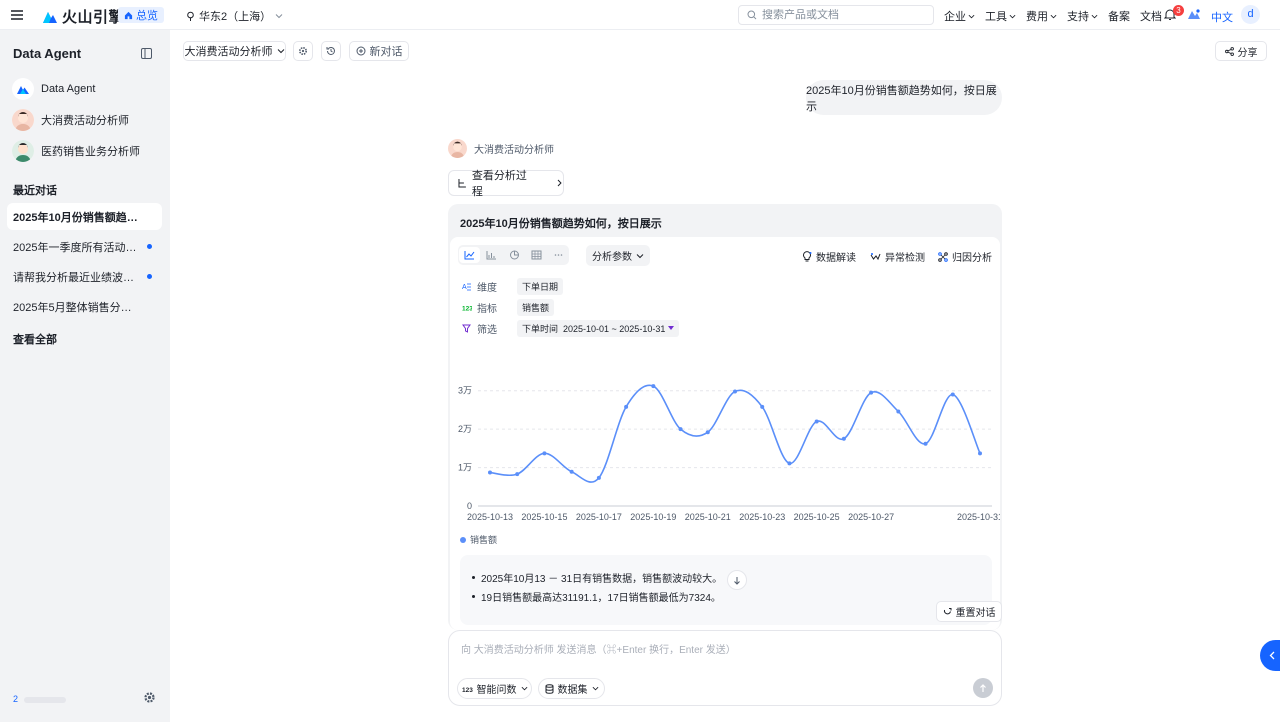  Describe the element at coordinates (671, 328) in the screenshot. I see `caret-down-icon` at that location.